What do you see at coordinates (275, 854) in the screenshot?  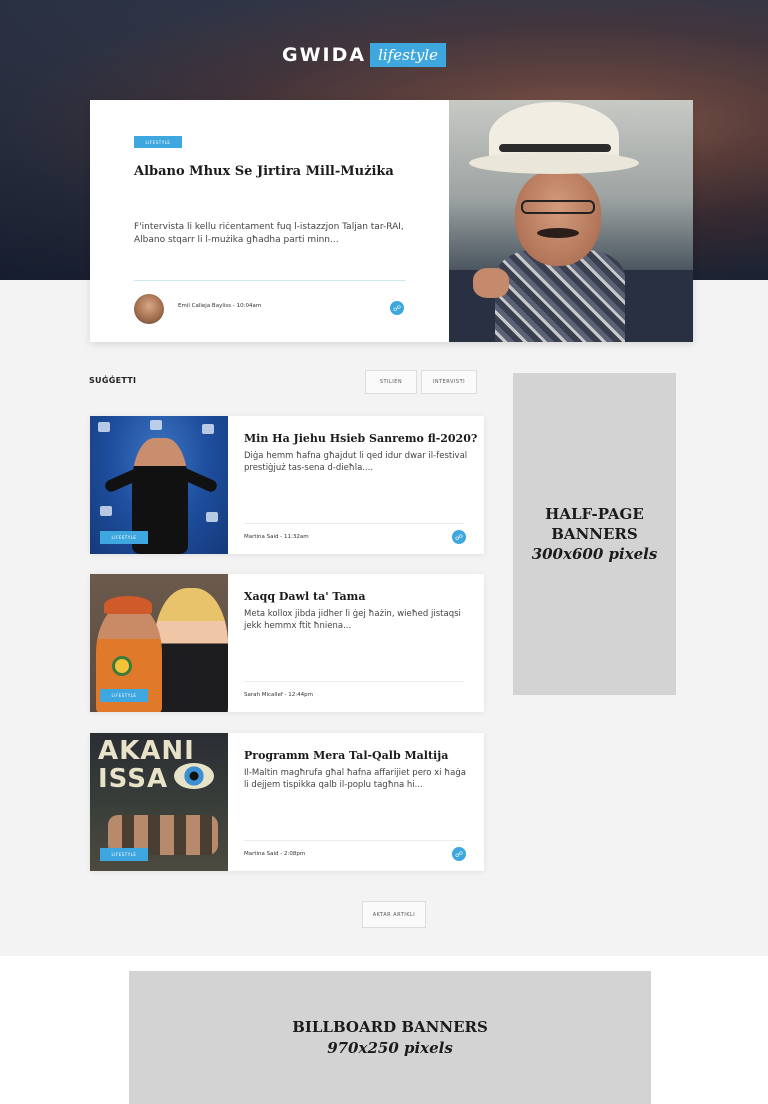 I see `author-meta: Martina Said - 2:08pm` at bounding box center [275, 854].